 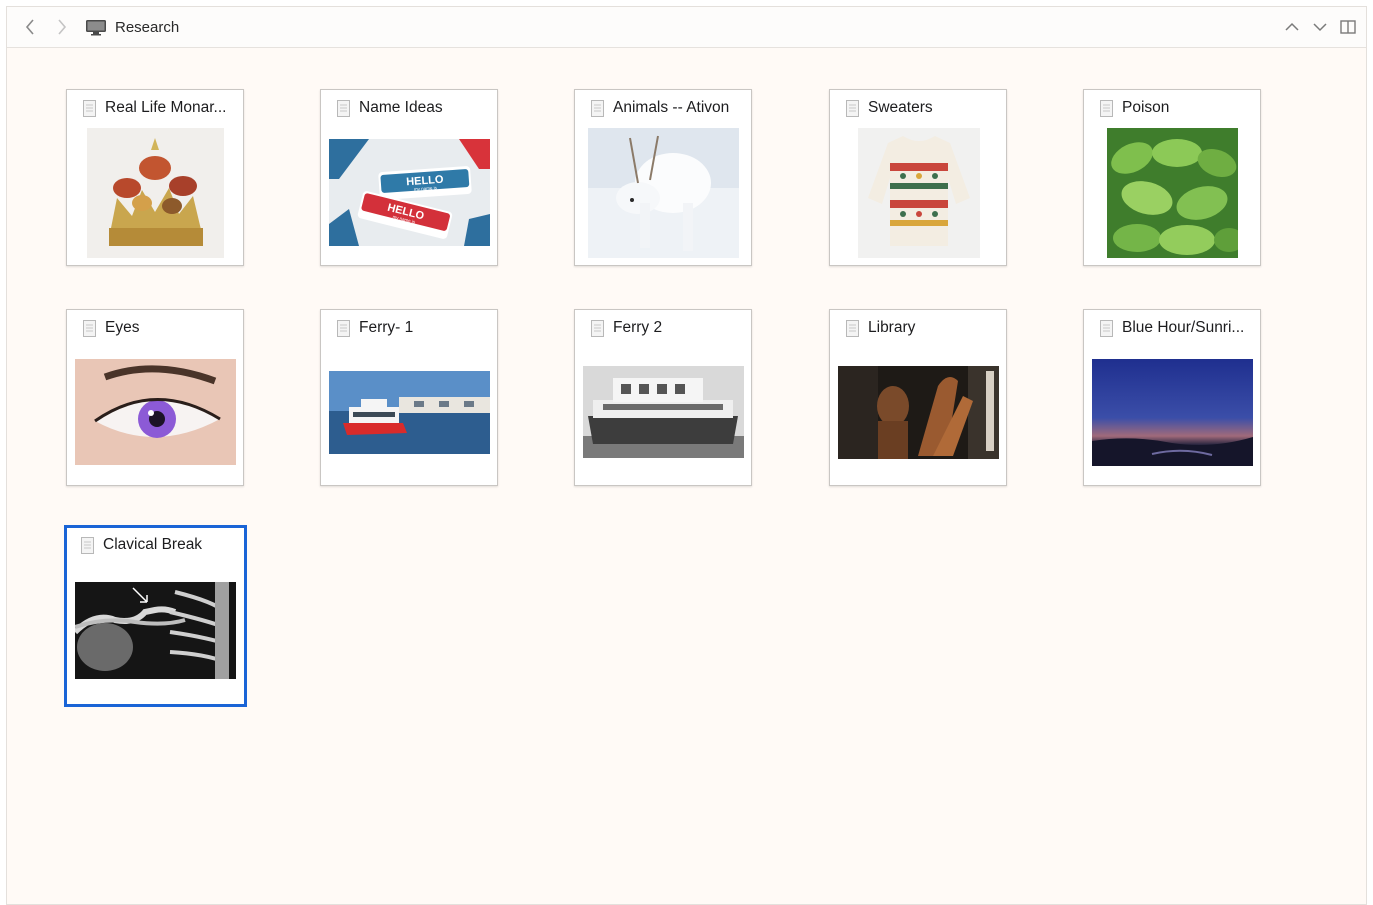 What do you see at coordinates (386, 327) in the screenshot?
I see `card-title: Ferry- 1` at bounding box center [386, 327].